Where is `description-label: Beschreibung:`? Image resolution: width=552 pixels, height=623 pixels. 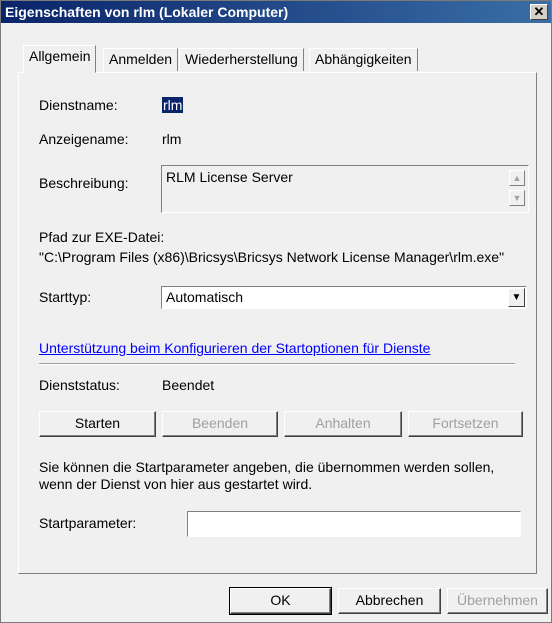 description-label: Beschreibung: is located at coordinates (84, 183).